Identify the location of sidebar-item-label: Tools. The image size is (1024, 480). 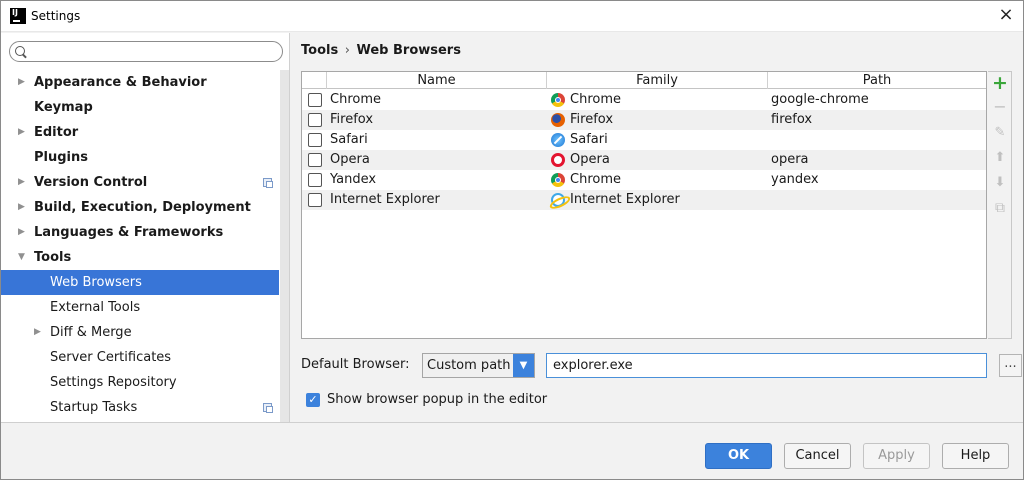
(53, 257).